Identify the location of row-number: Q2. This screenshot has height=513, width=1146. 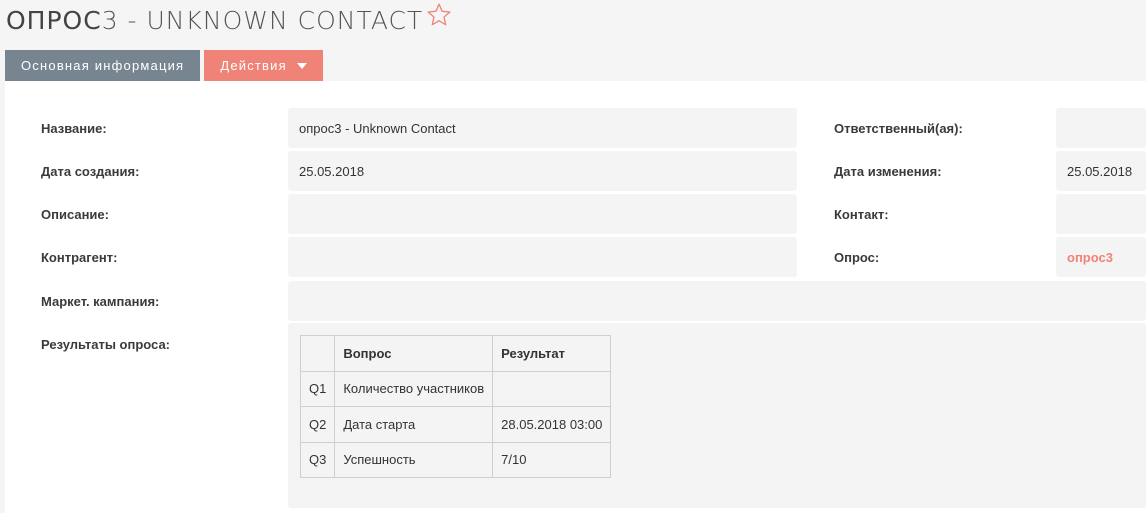
(317, 424).